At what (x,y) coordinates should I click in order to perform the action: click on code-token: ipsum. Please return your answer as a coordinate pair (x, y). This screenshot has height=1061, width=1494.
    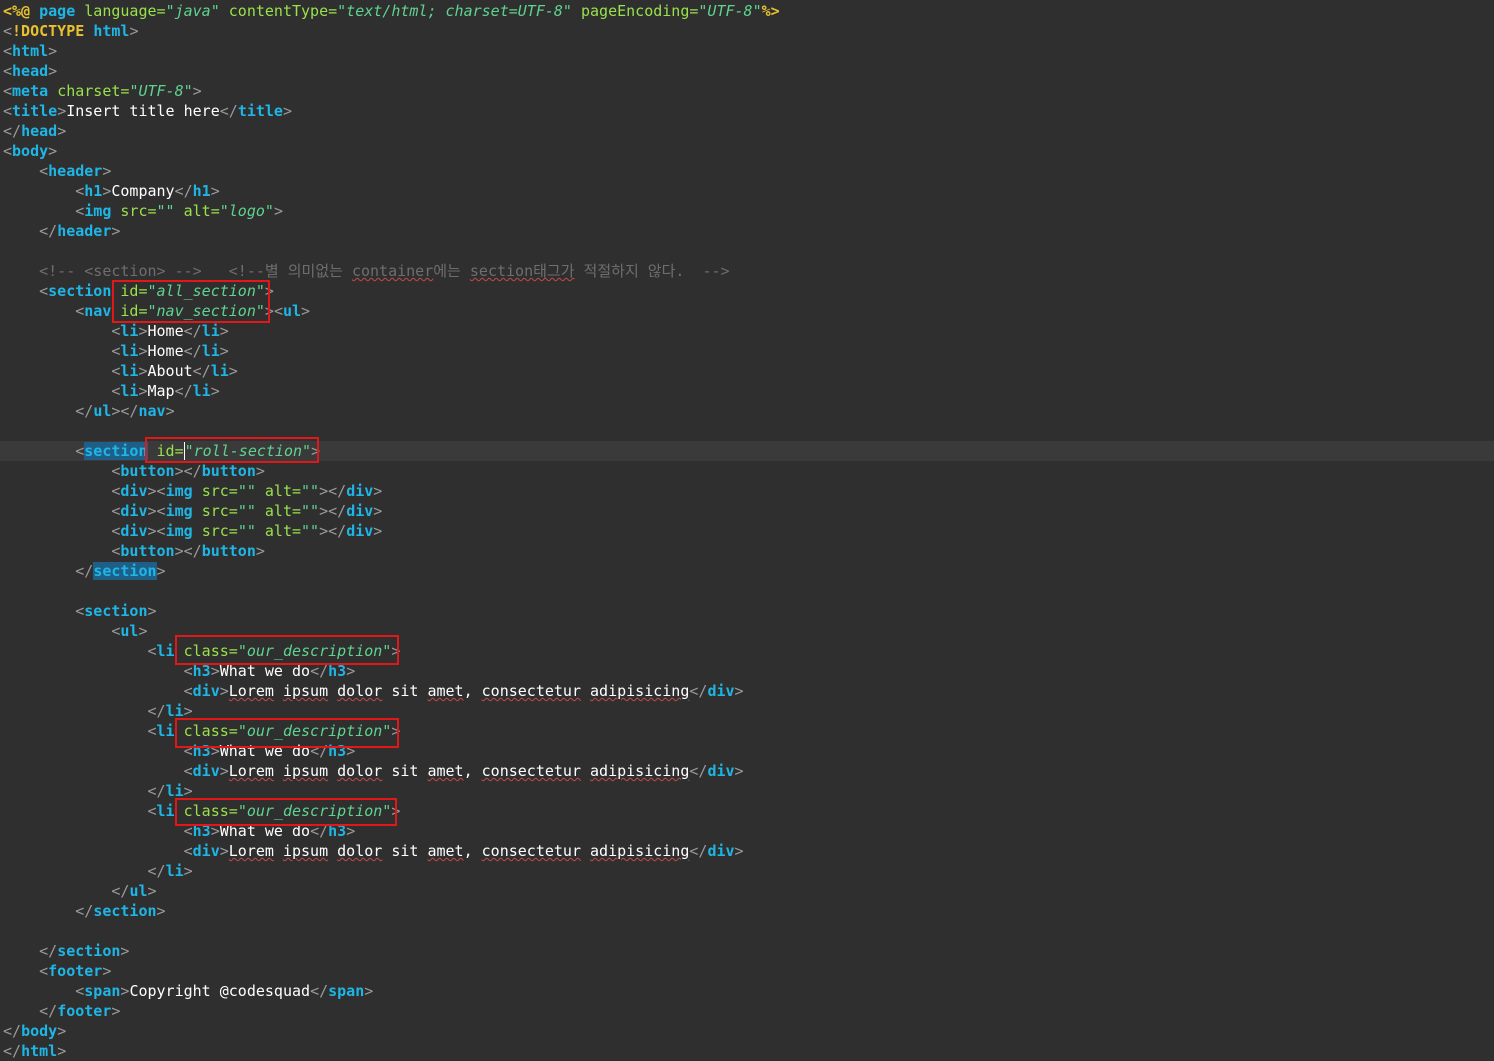
    Looking at the image, I should click on (305, 851).